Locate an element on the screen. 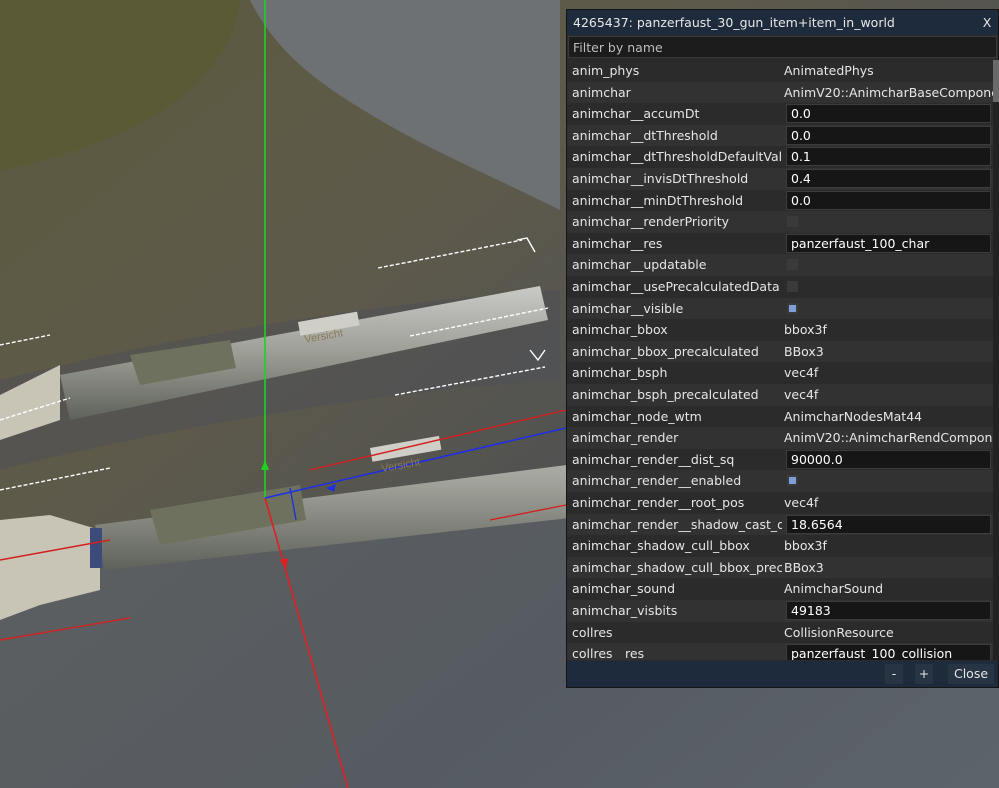 The height and width of the screenshot is (788, 999). property-row: animchar__usePrecalculatedData is located at coordinates (780, 287).